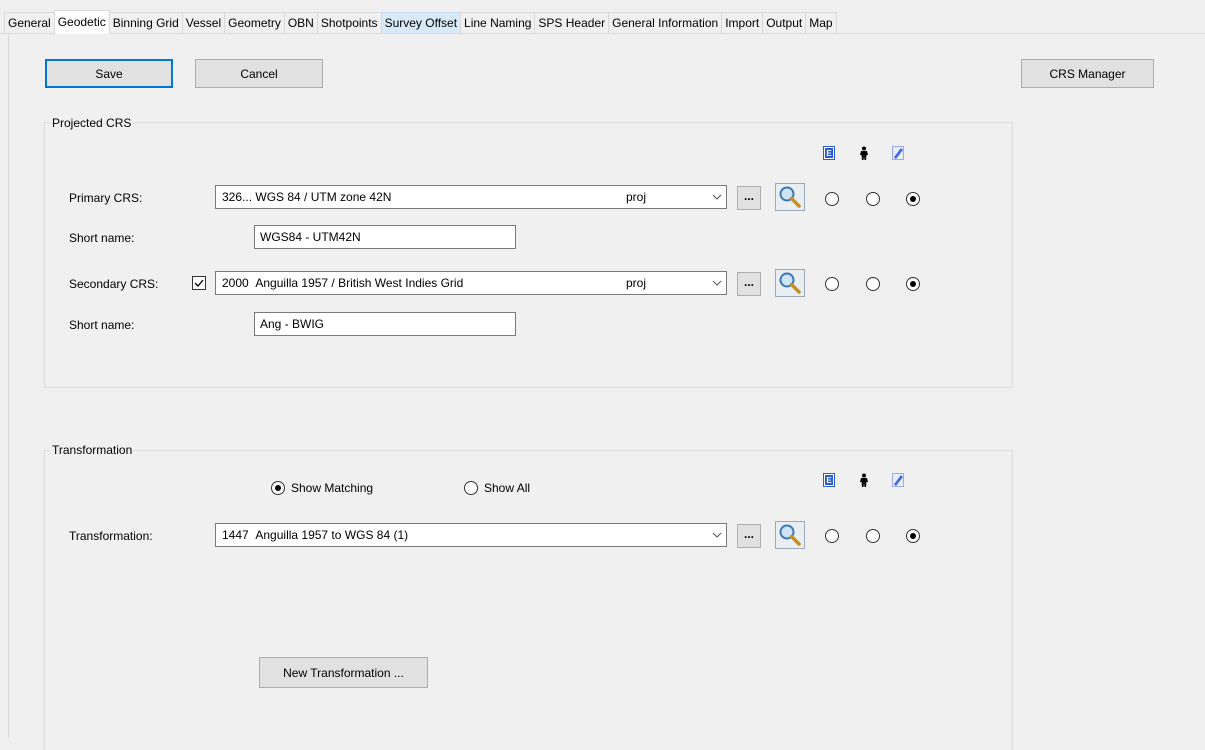 Image resolution: width=1205 pixels, height=750 pixels. What do you see at coordinates (145, 23) in the screenshot?
I see `tab-binning-grid: Binning Grid` at bounding box center [145, 23].